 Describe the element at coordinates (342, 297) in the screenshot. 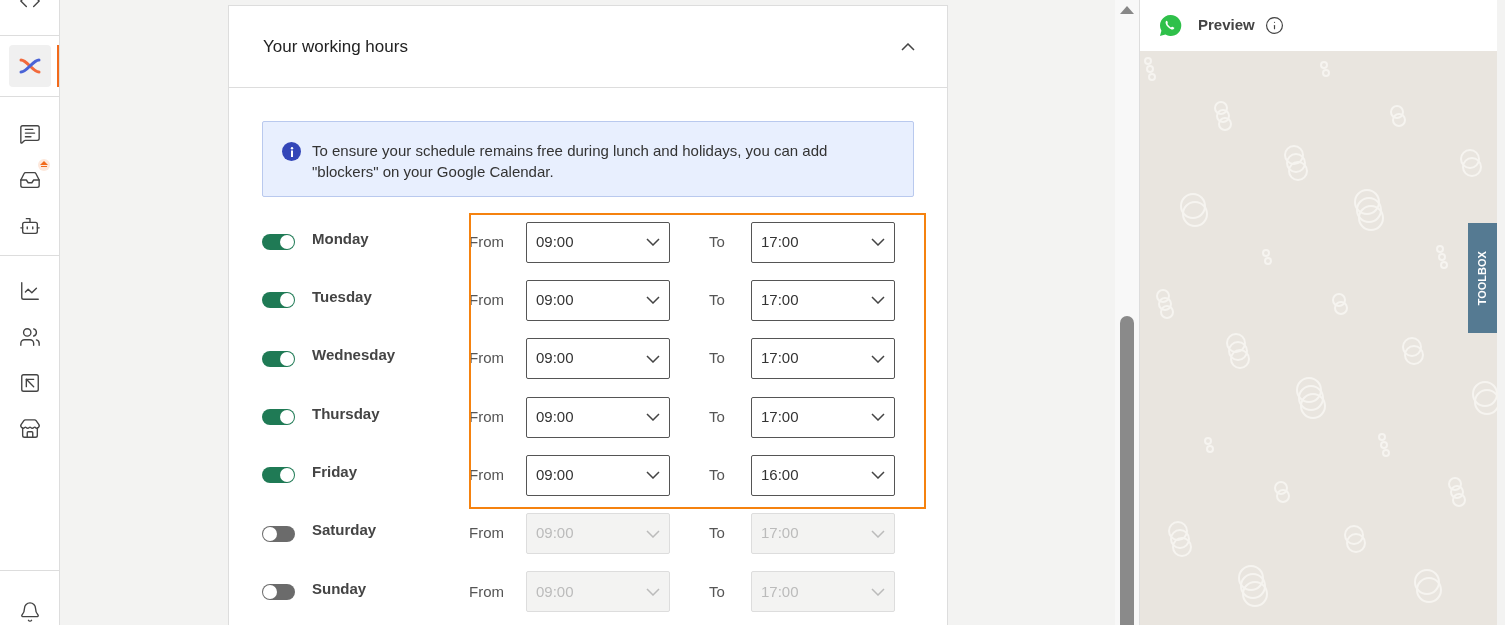

I see `day-label: Tuesday` at that location.